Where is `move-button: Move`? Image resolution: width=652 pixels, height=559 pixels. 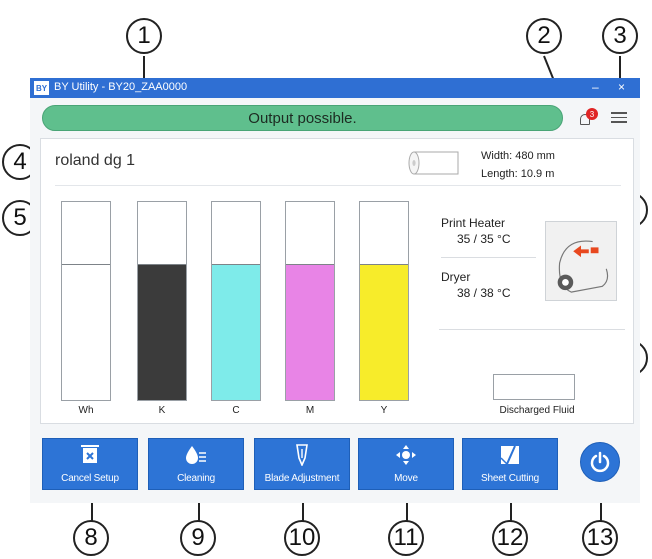 move-button: Move is located at coordinates (406, 464).